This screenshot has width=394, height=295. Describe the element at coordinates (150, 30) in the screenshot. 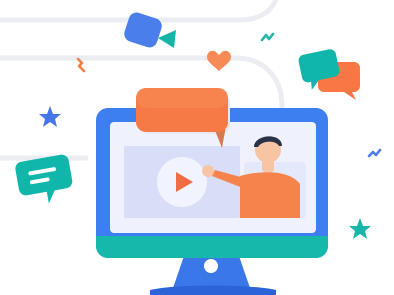

I see `video-camera-icon` at that location.